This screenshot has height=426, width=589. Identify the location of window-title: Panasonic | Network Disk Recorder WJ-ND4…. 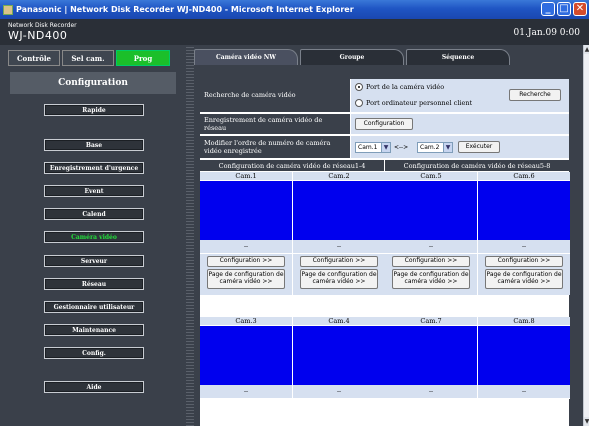
(185, 9).